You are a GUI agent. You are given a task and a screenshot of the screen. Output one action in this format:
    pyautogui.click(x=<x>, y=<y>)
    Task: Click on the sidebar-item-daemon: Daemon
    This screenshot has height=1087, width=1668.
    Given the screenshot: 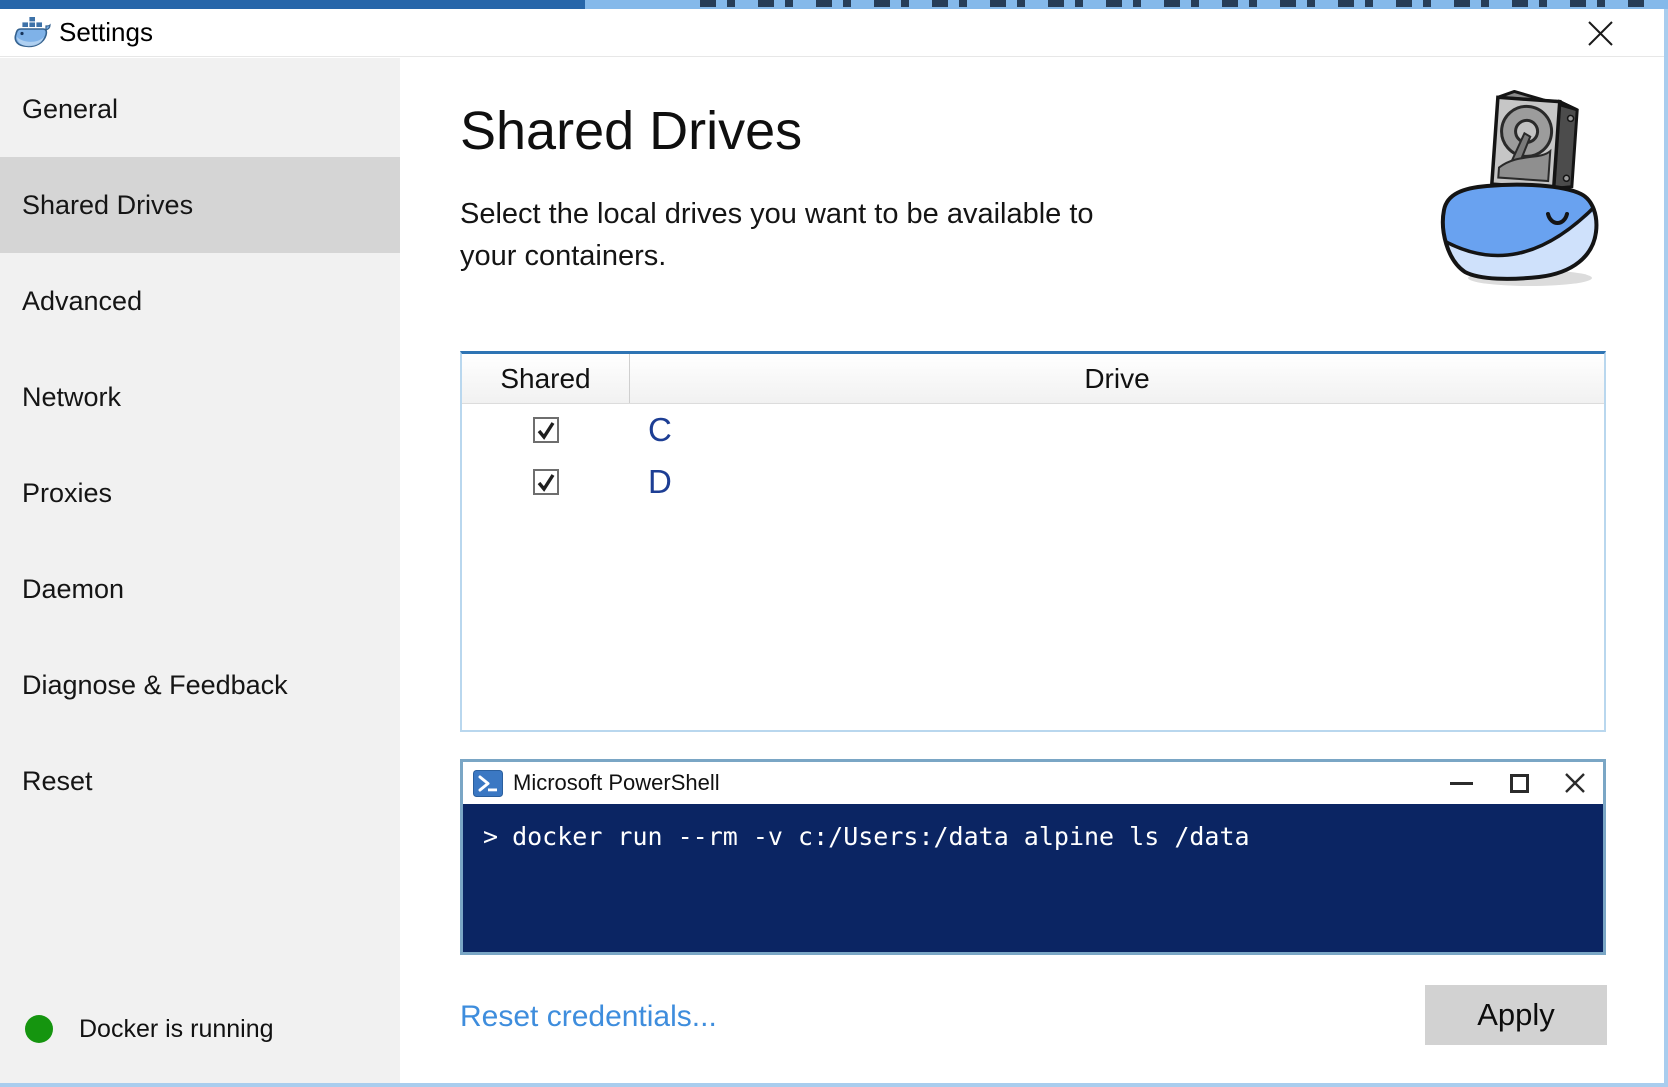 What is the action you would take?
    pyautogui.click(x=200, y=589)
    